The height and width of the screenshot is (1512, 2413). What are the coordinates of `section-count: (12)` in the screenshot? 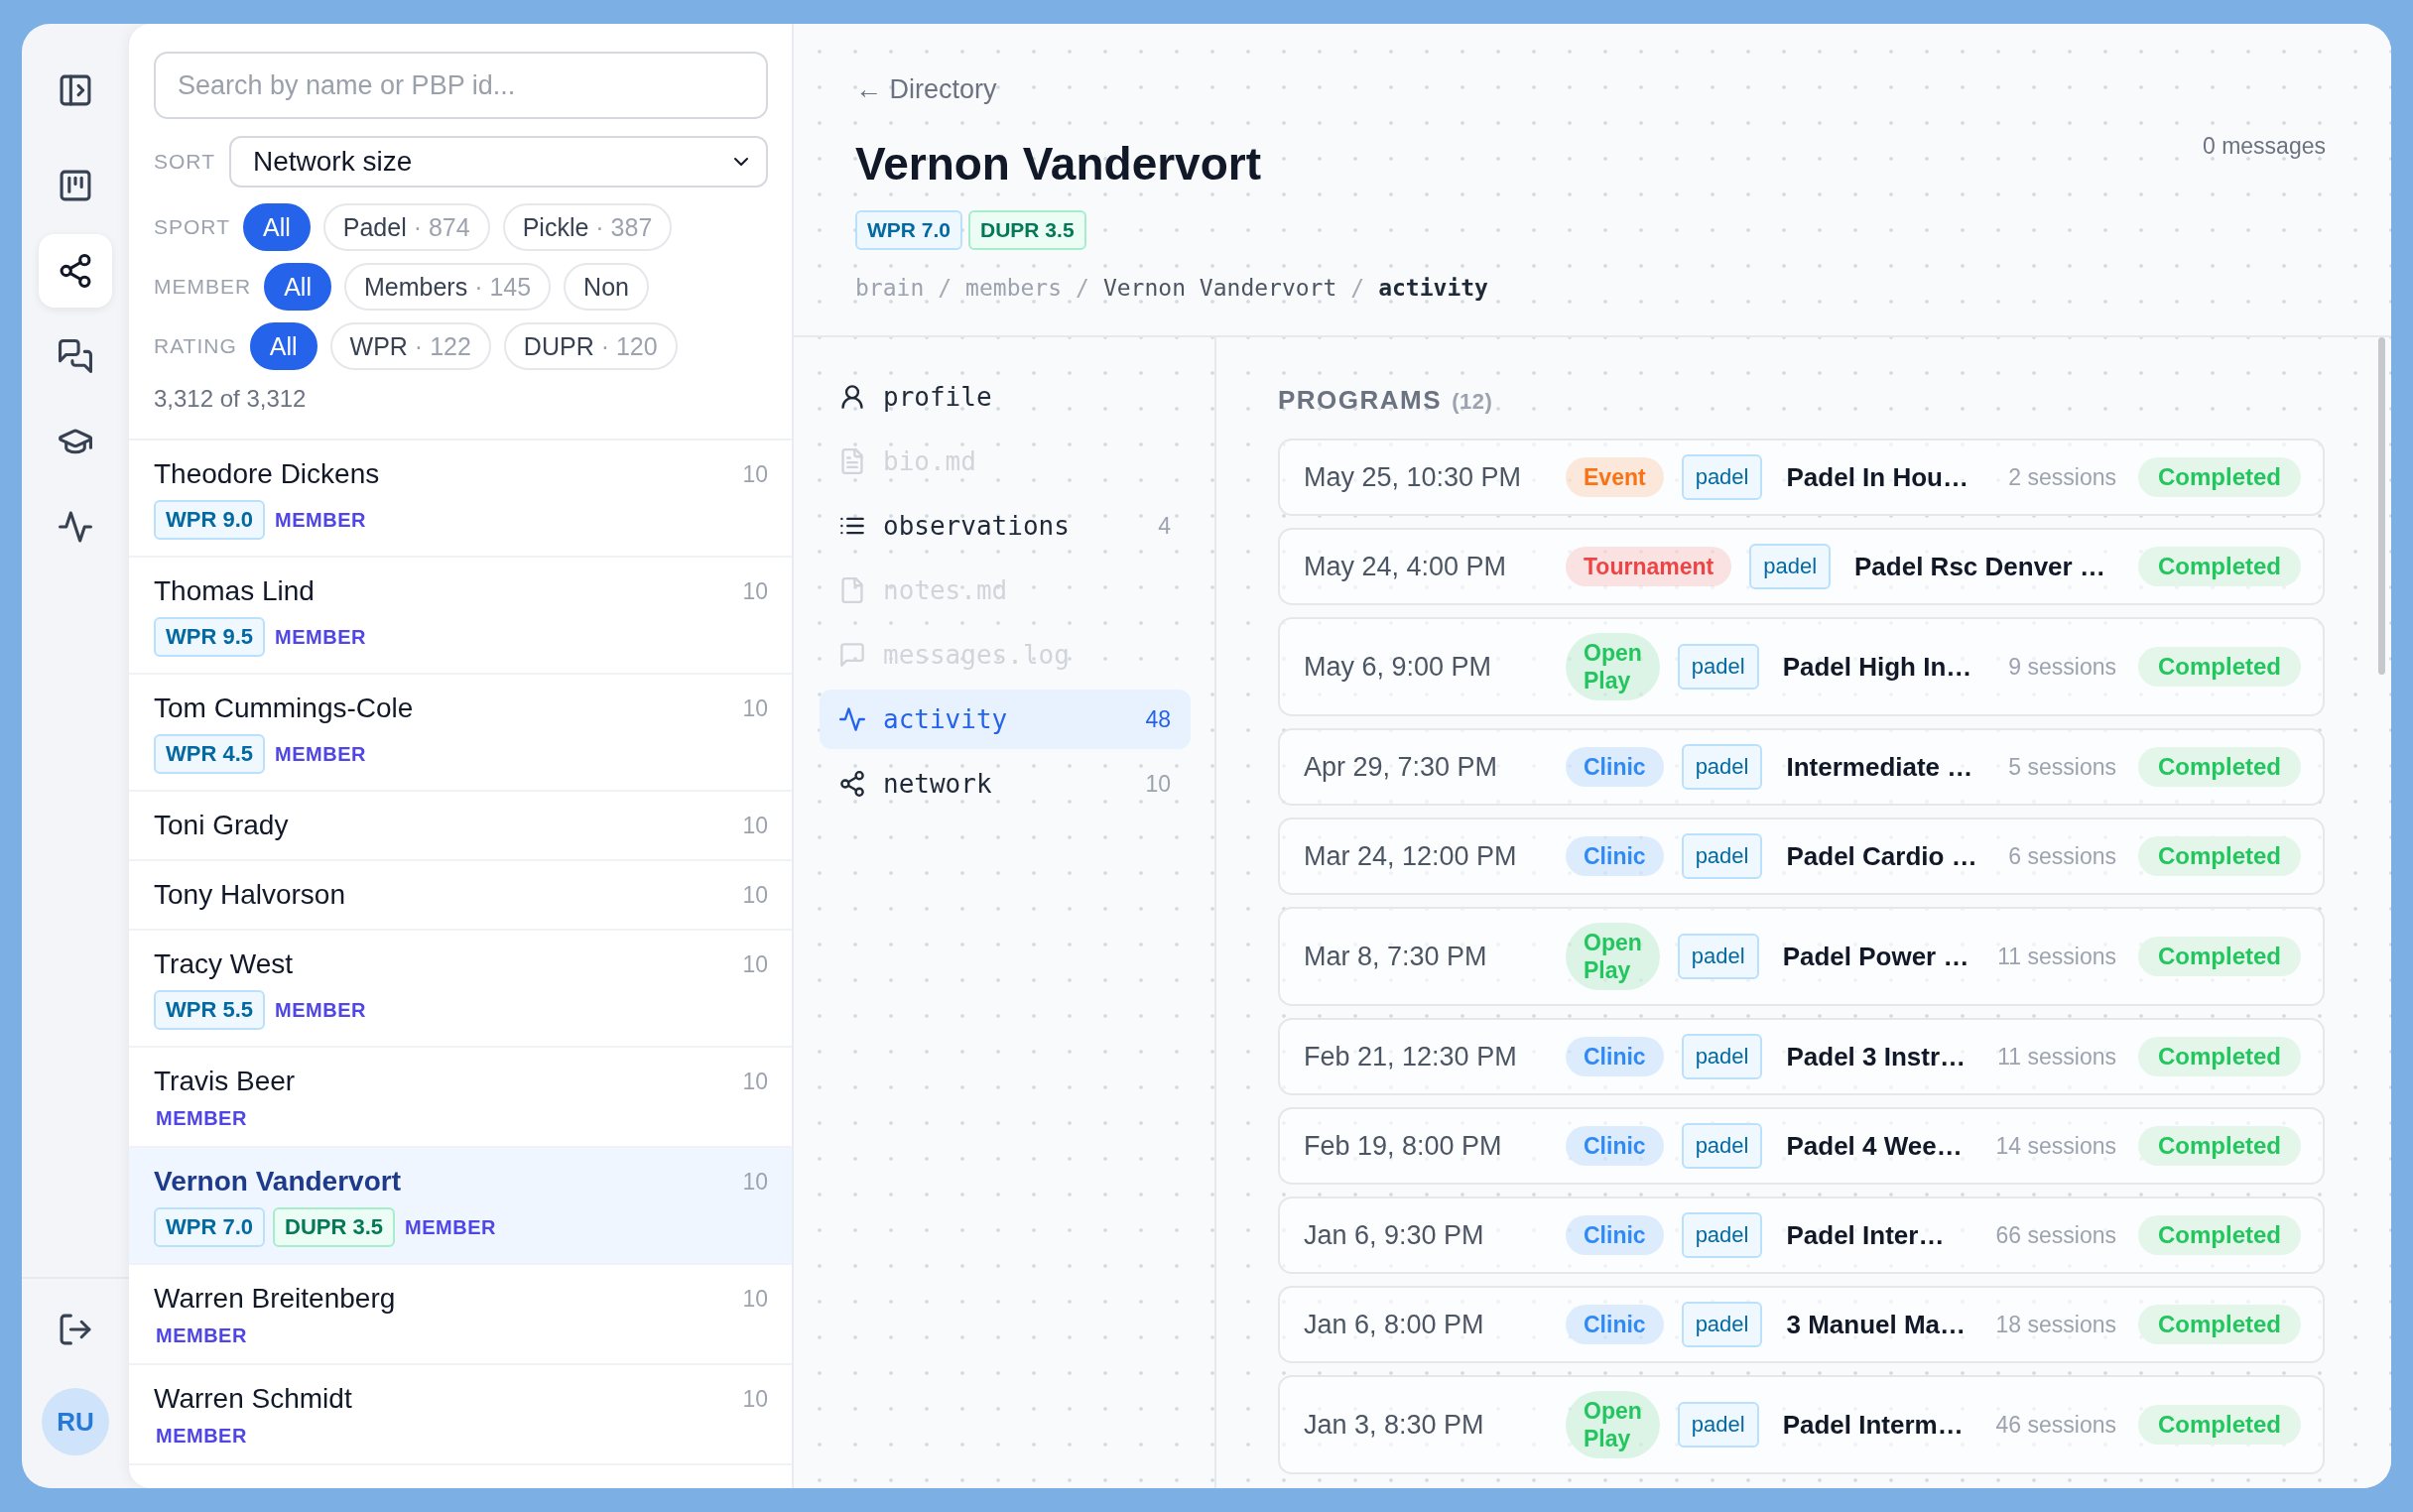 It's located at (1472, 402).